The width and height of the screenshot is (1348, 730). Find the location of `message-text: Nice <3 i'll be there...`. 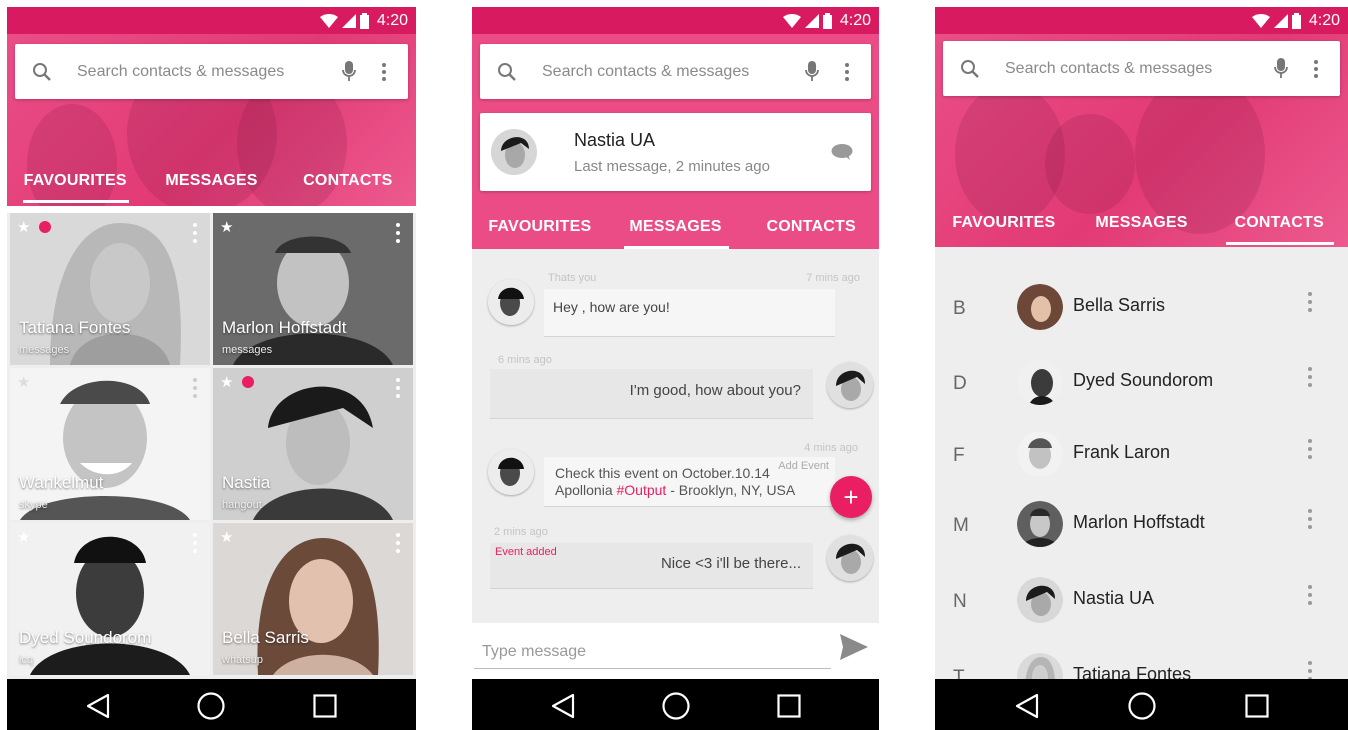

message-text: Nice <3 i'll be there... is located at coordinates (730, 563).